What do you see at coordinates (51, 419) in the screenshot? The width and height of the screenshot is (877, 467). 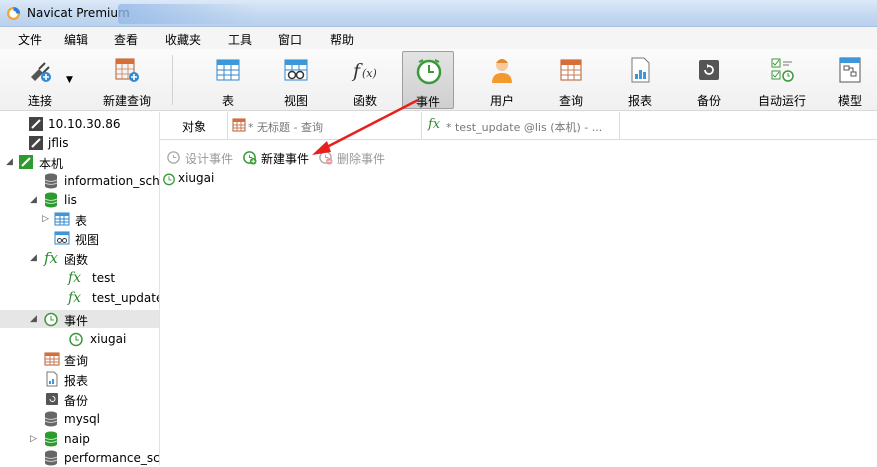 I see `database-icon` at bounding box center [51, 419].